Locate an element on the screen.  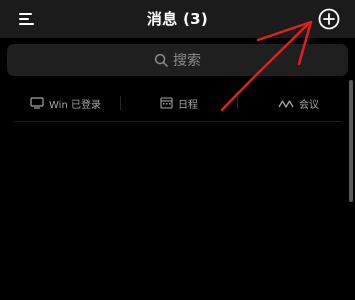
shortcut-calendar: 日程 is located at coordinates (179, 103).